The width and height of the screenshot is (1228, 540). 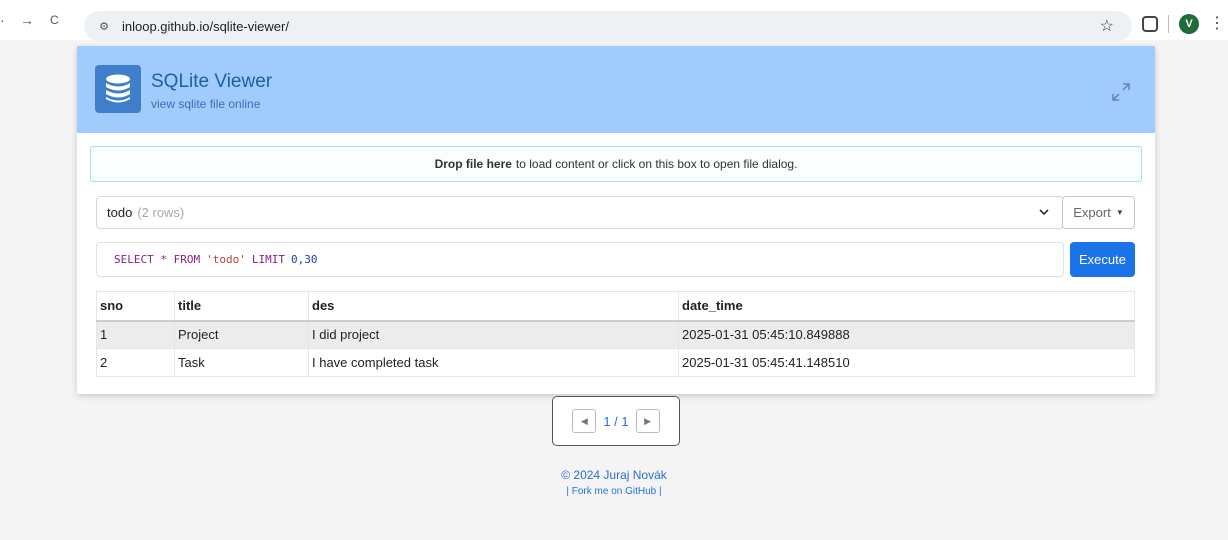 I want to click on execute-button: Execute, so click(x=1102, y=259).